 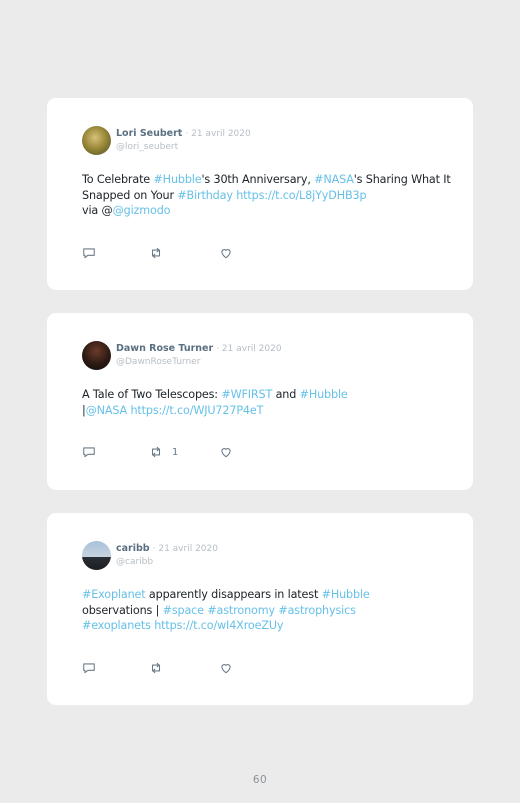 What do you see at coordinates (114, 594) in the screenshot?
I see `hashtag-link: #Exoplanet` at bounding box center [114, 594].